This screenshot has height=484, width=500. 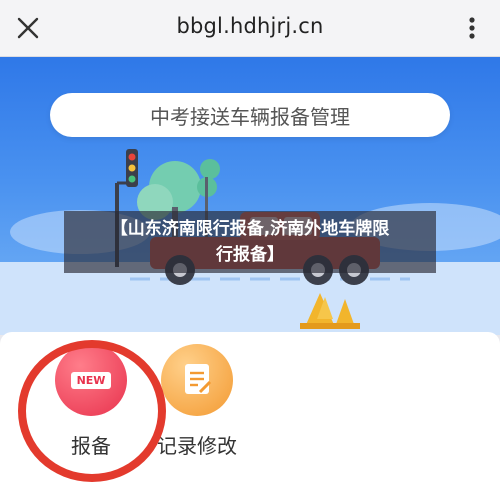 What do you see at coordinates (91, 446) in the screenshot?
I see `report-label: 报备` at bounding box center [91, 446].